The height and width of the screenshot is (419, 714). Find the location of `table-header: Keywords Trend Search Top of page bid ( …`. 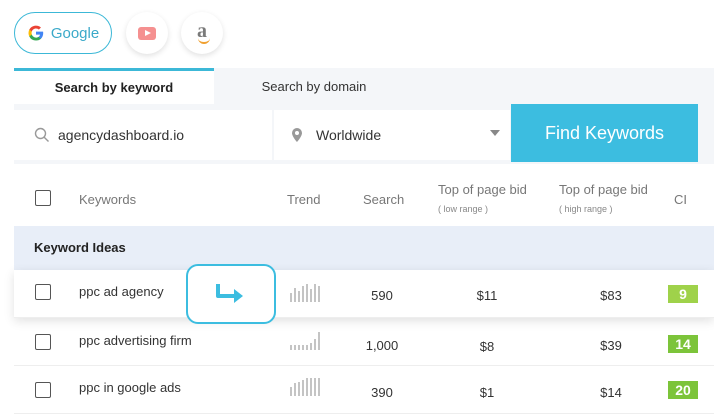

table-header: Keywords Trend Search Top of page bid ( … is located at coordinates (364, 199).